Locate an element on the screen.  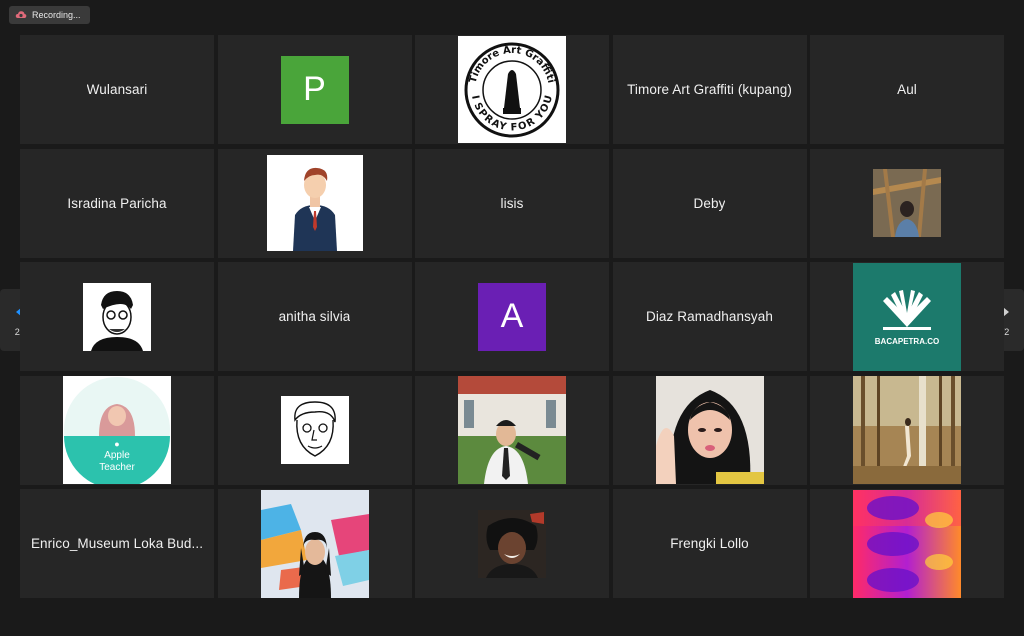
book-logo-icon is located at coordinates (907, 310).